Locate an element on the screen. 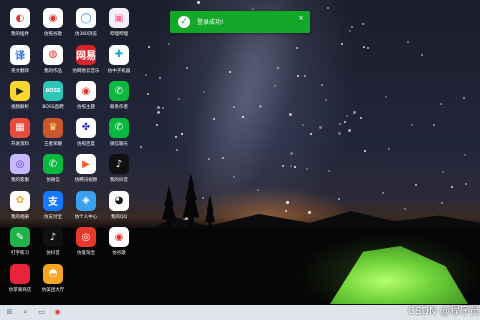 This screenshot has width=480, height=320. desktop-icon: 译英文翻译 is located at coordinates (20, 62).